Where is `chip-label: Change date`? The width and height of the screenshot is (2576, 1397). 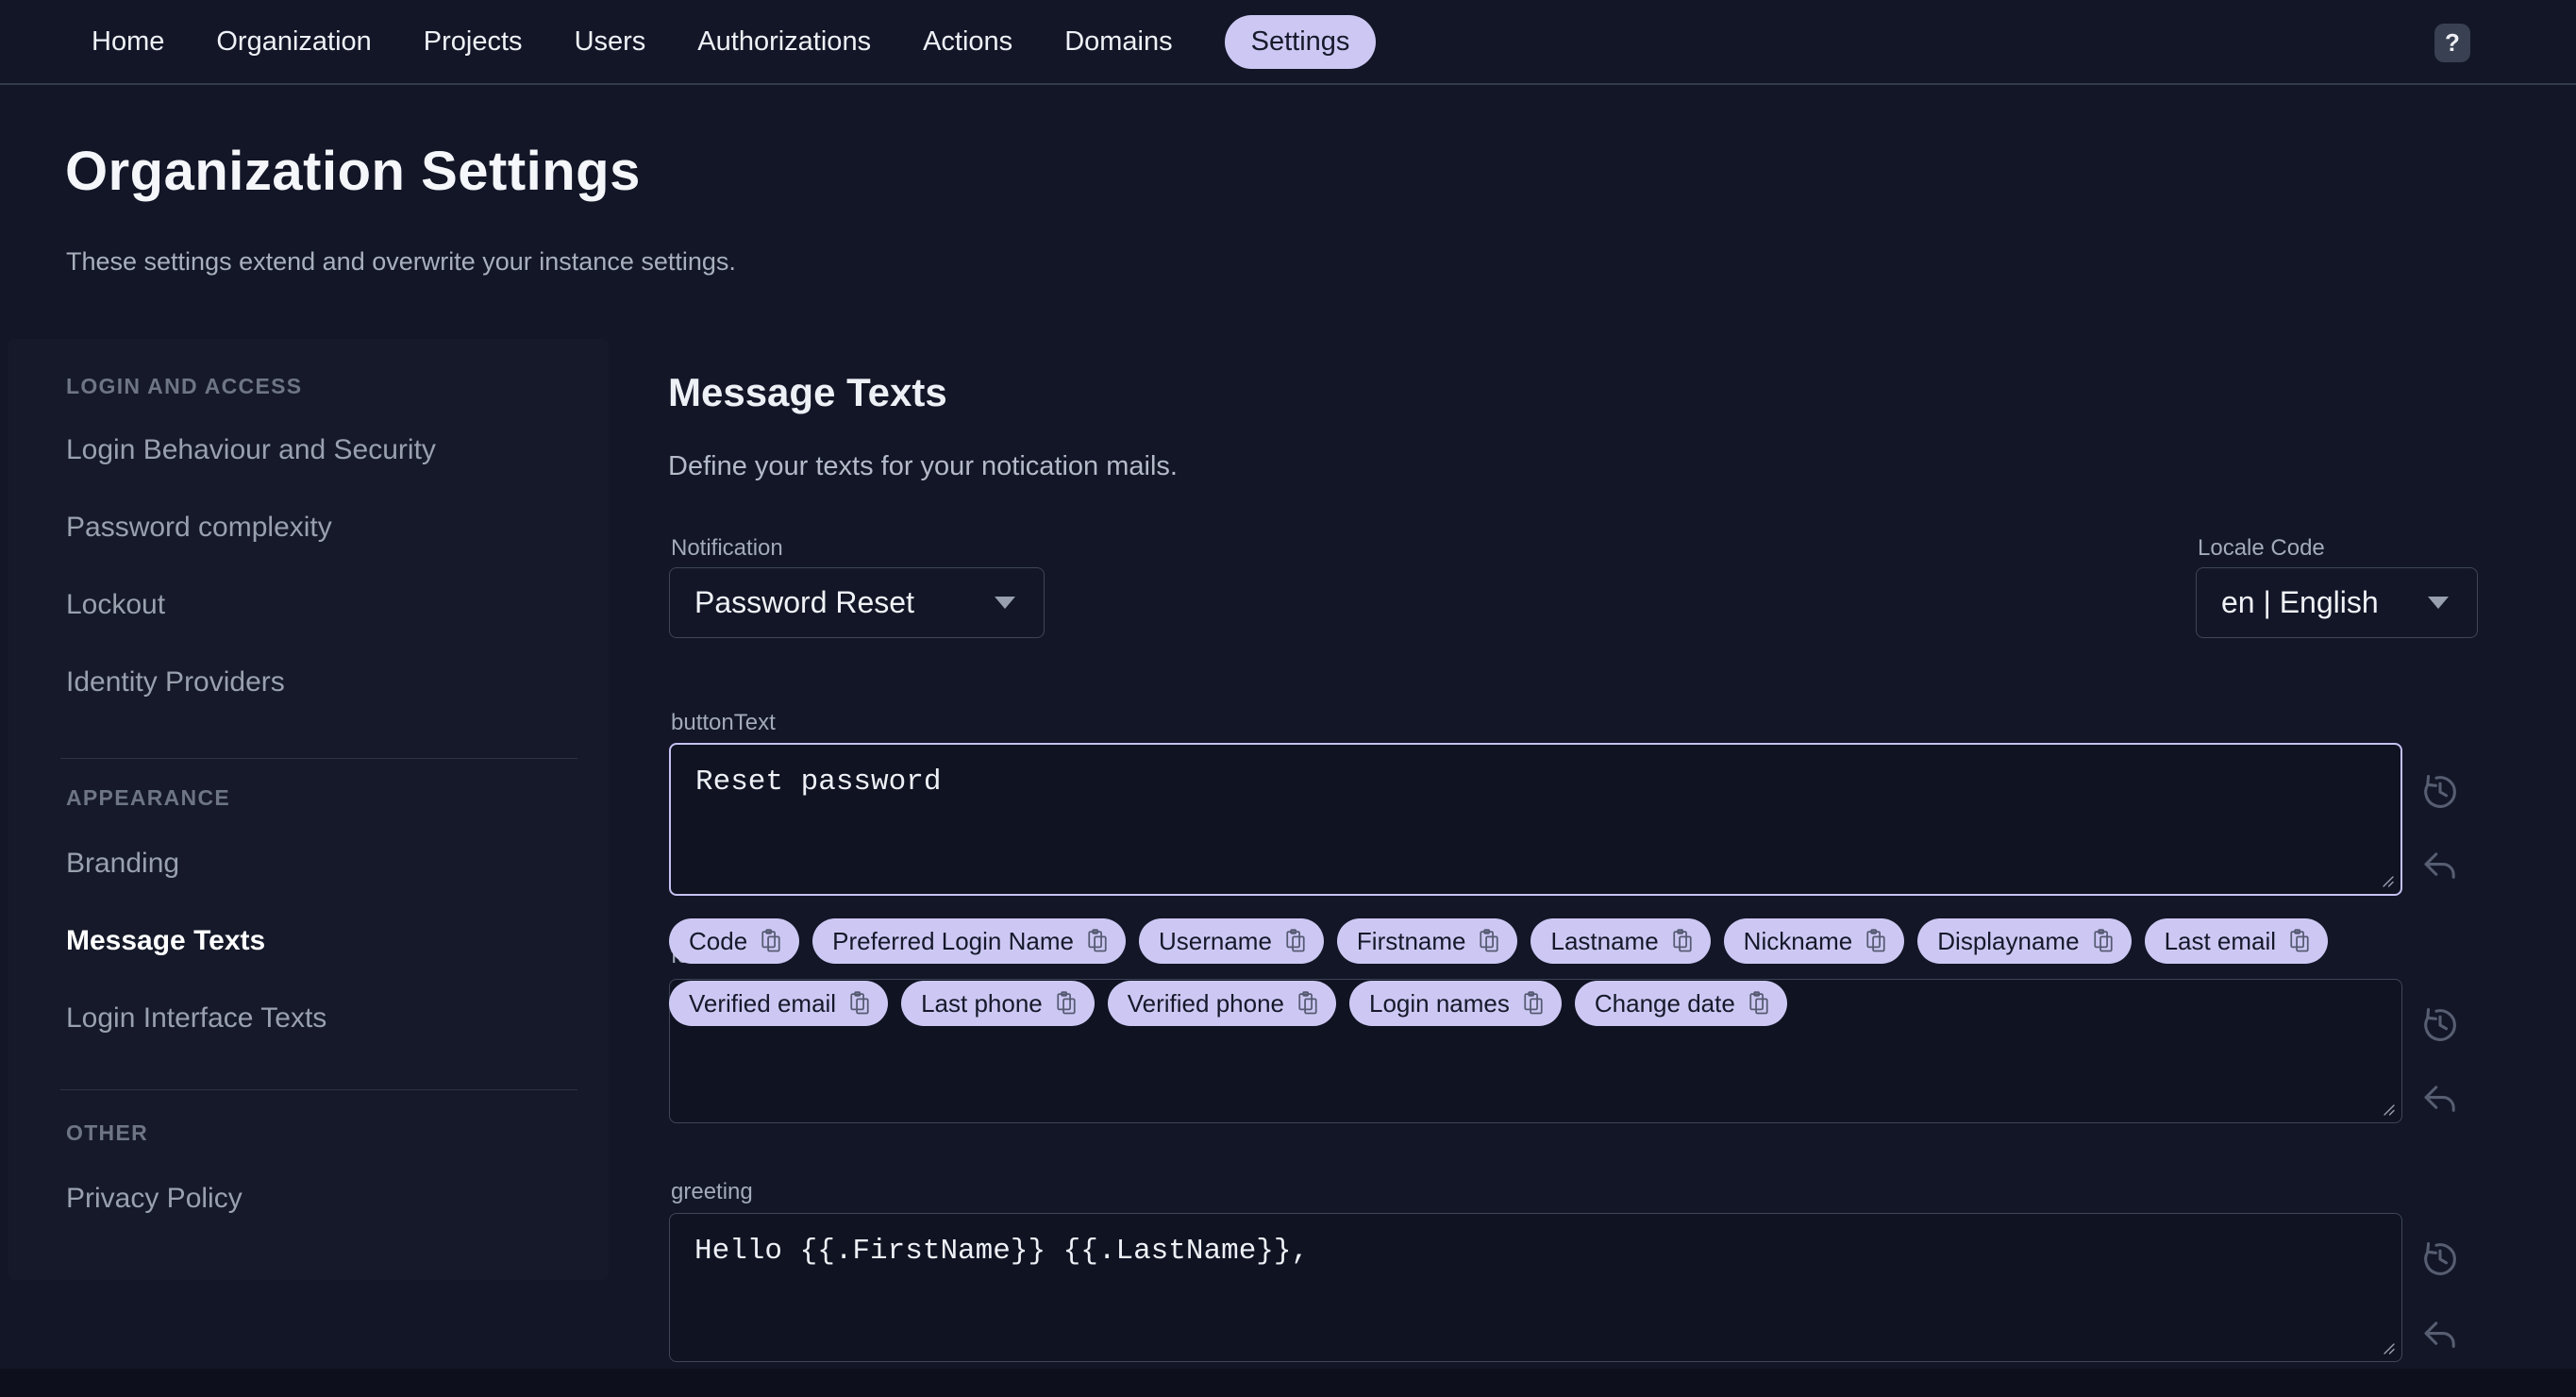
chip-label: Change date is located at coordinates (1664, 1003).